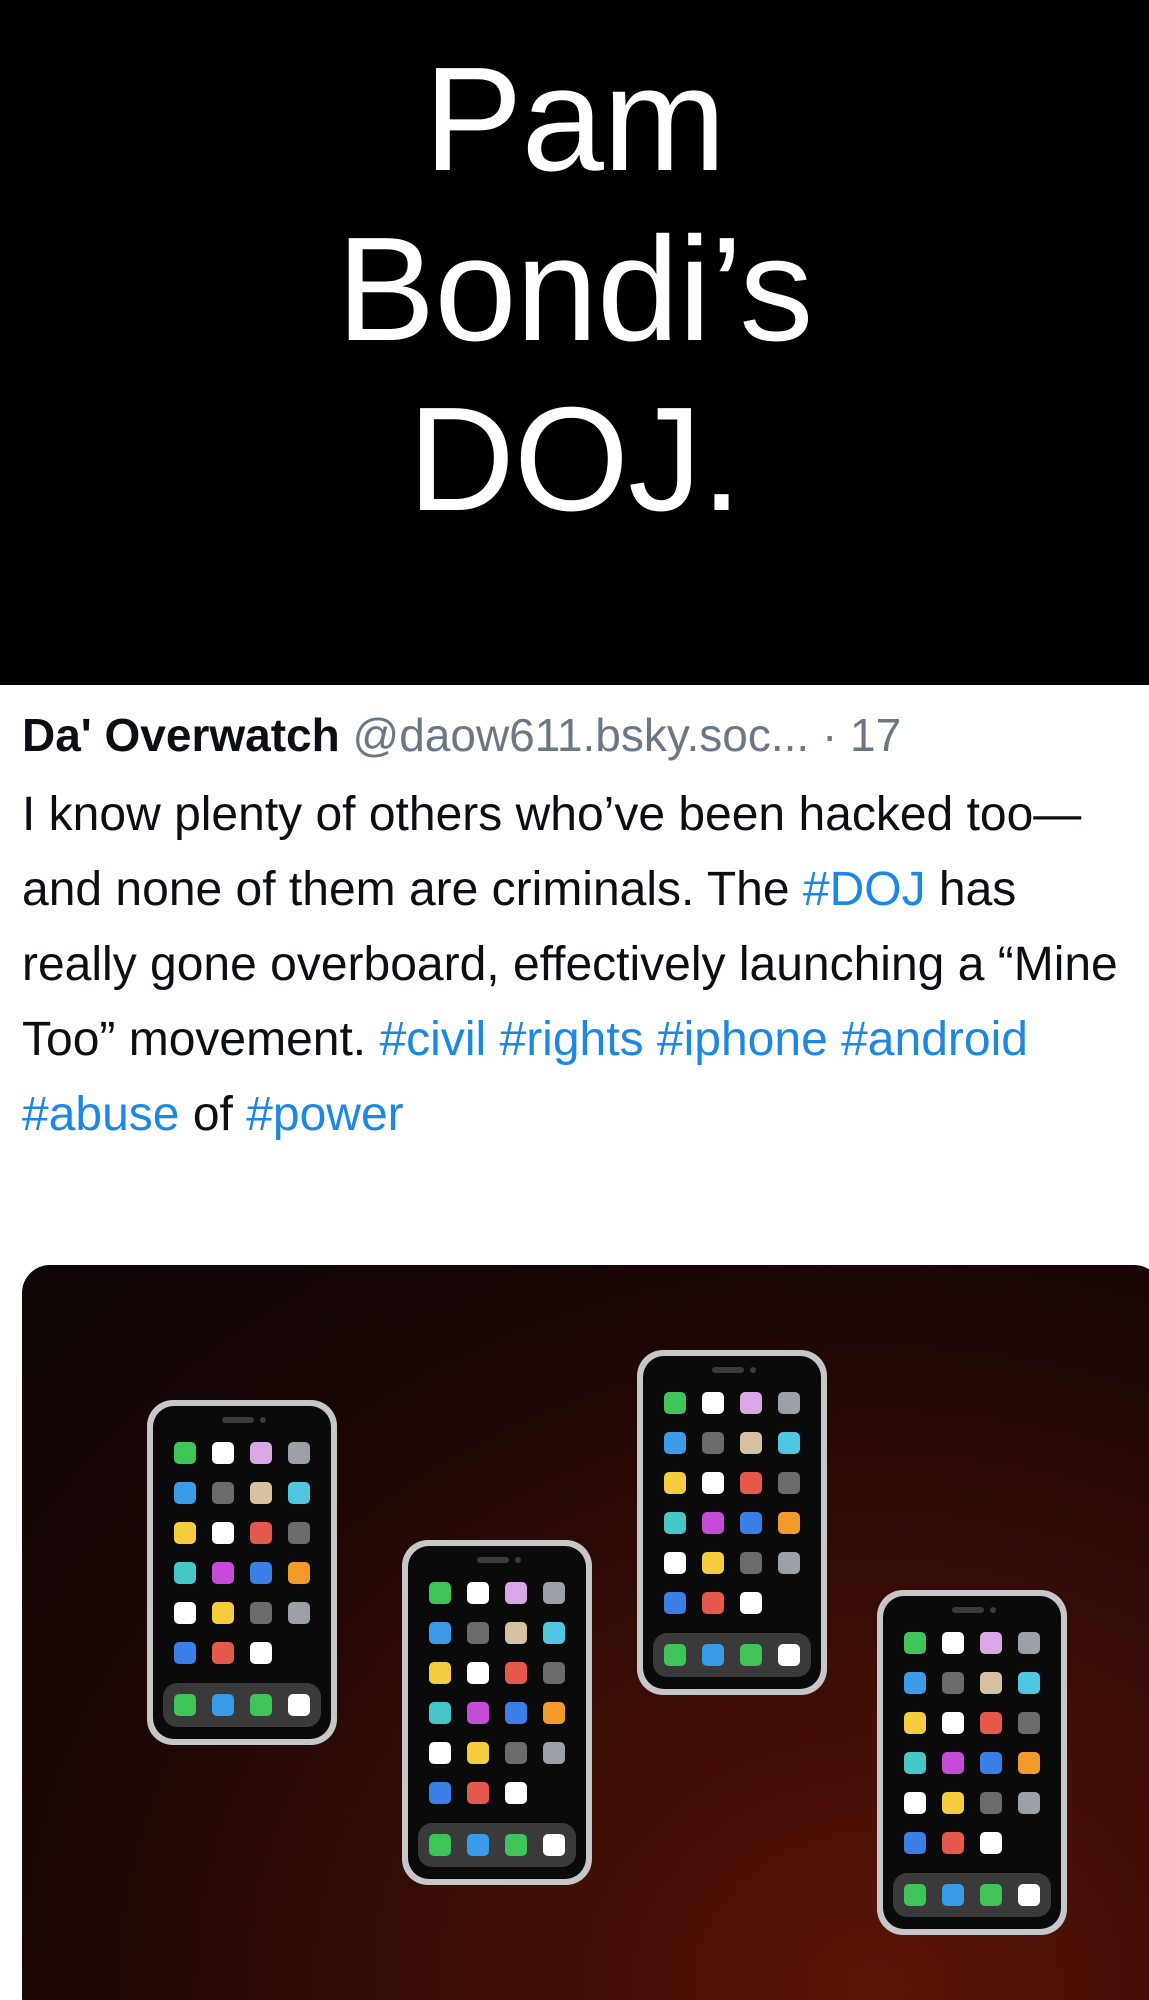 This screenshot has height=2000, width=1149. What do you see at coordinates (742, 1039) in the screenshot?
I see `hashtag-iphone: #iphone` at bounding box center [742, 1039].